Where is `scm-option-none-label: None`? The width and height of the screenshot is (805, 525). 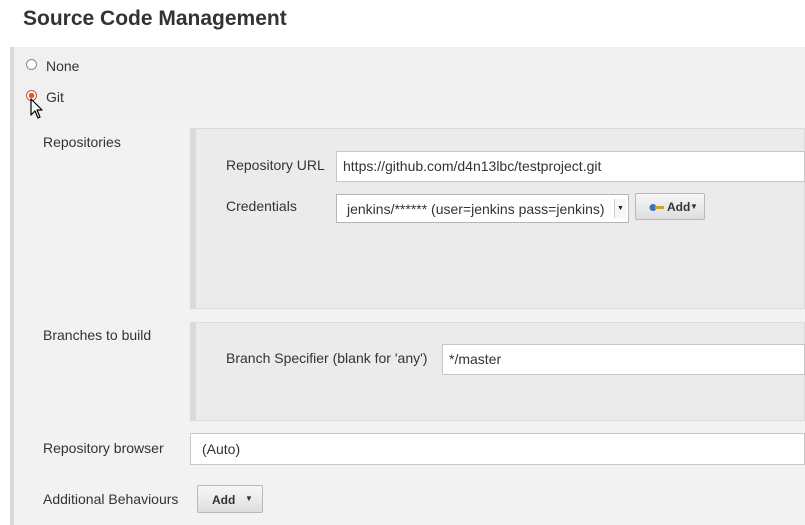
scm-option-none-label: None is located at coordinates (62, 66).